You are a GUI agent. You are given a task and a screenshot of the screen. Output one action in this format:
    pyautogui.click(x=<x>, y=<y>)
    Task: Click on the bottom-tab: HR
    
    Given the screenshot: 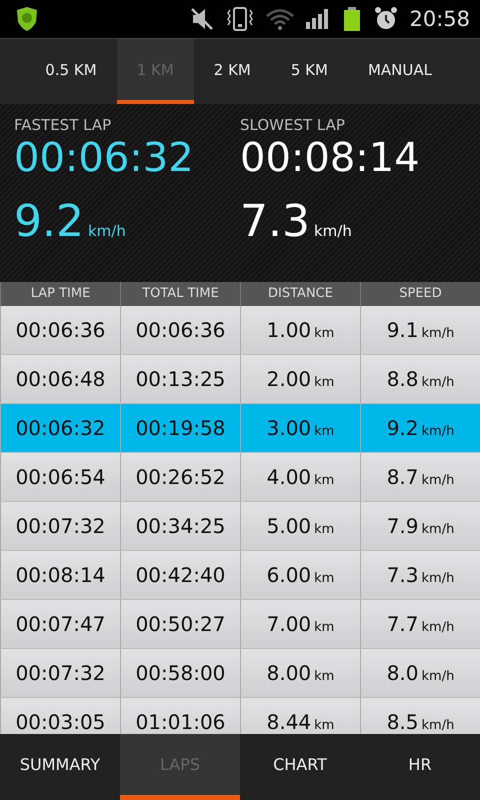 What is the action you would take?
    pyautogui.click(x=420, y=767)
    